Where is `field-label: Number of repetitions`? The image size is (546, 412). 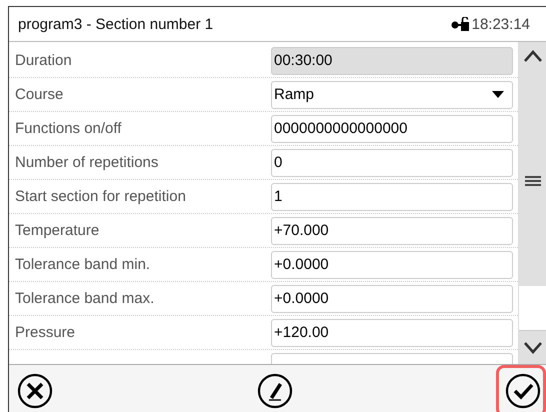
field-label: Number of repetitions is located at coordinates (87, 162).